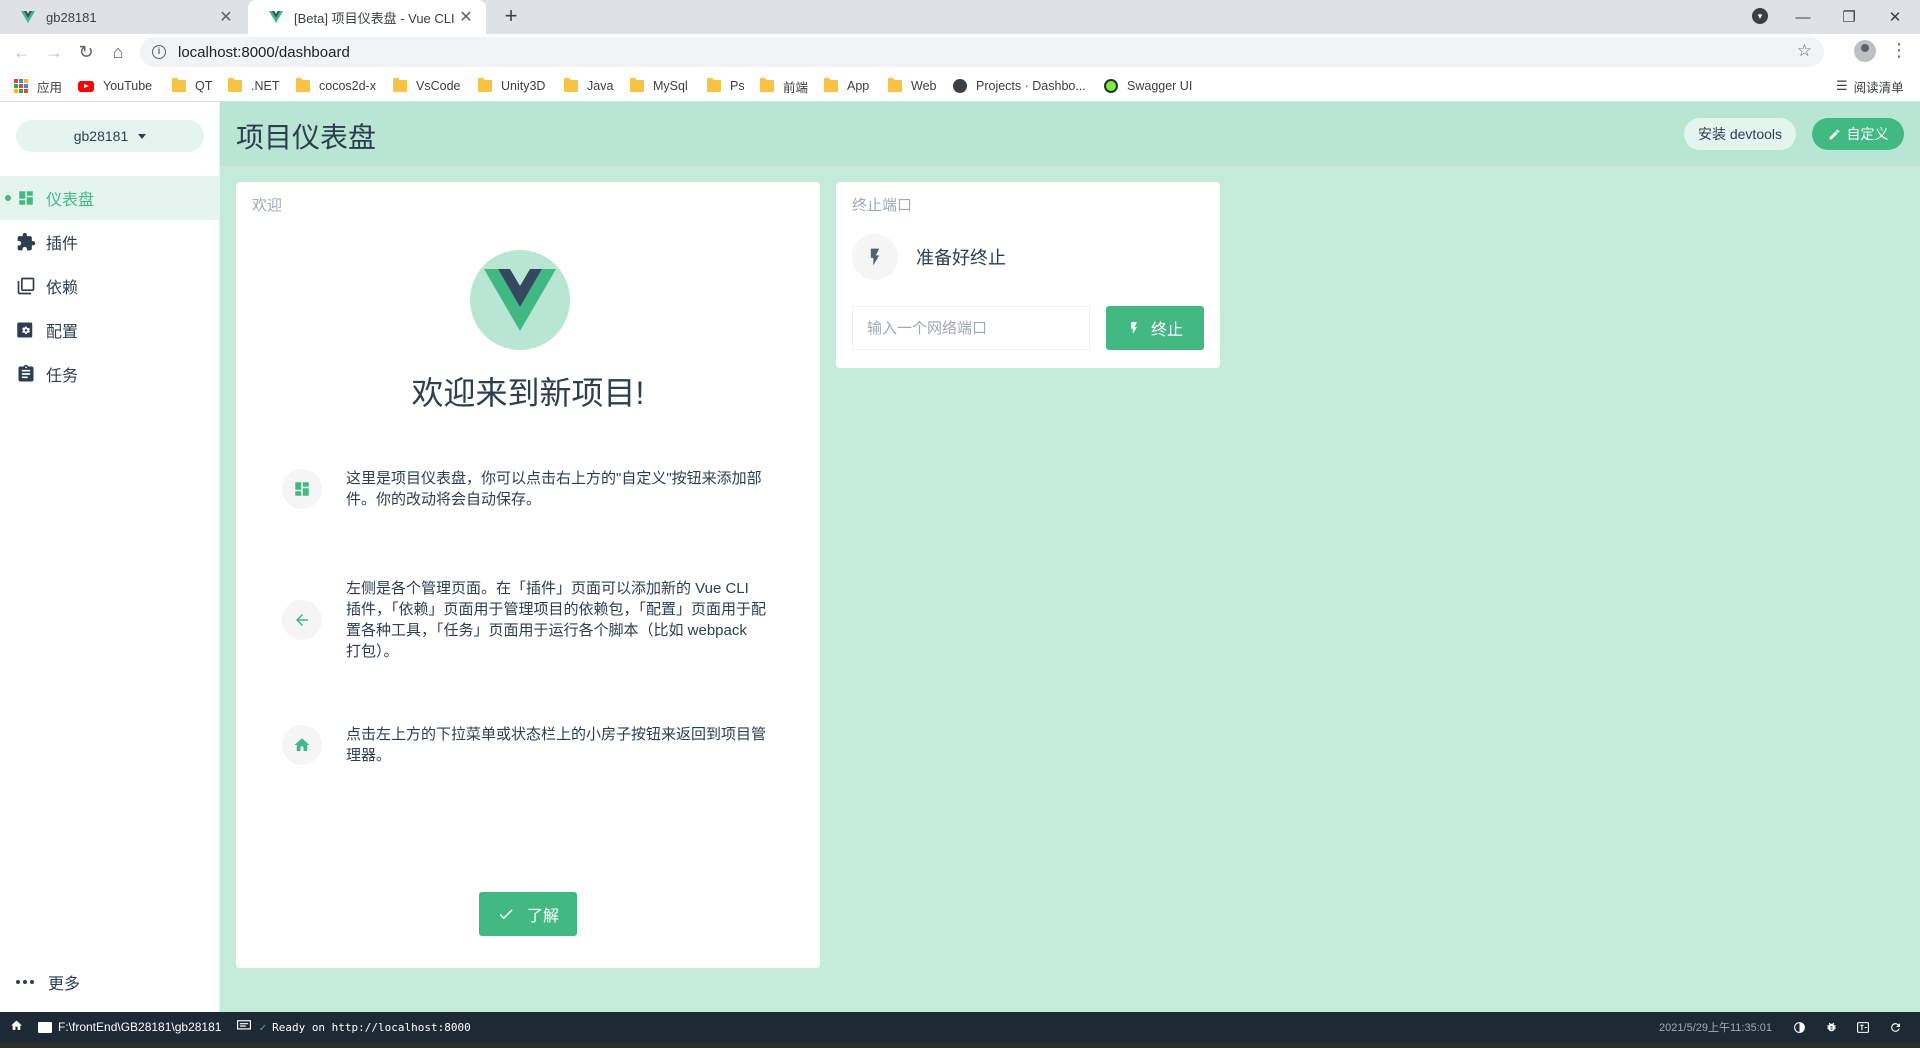 The image size is (1920, 1048). I want to click on bookmark-folder-cocos: cocos2d-x, so click(336, 86).